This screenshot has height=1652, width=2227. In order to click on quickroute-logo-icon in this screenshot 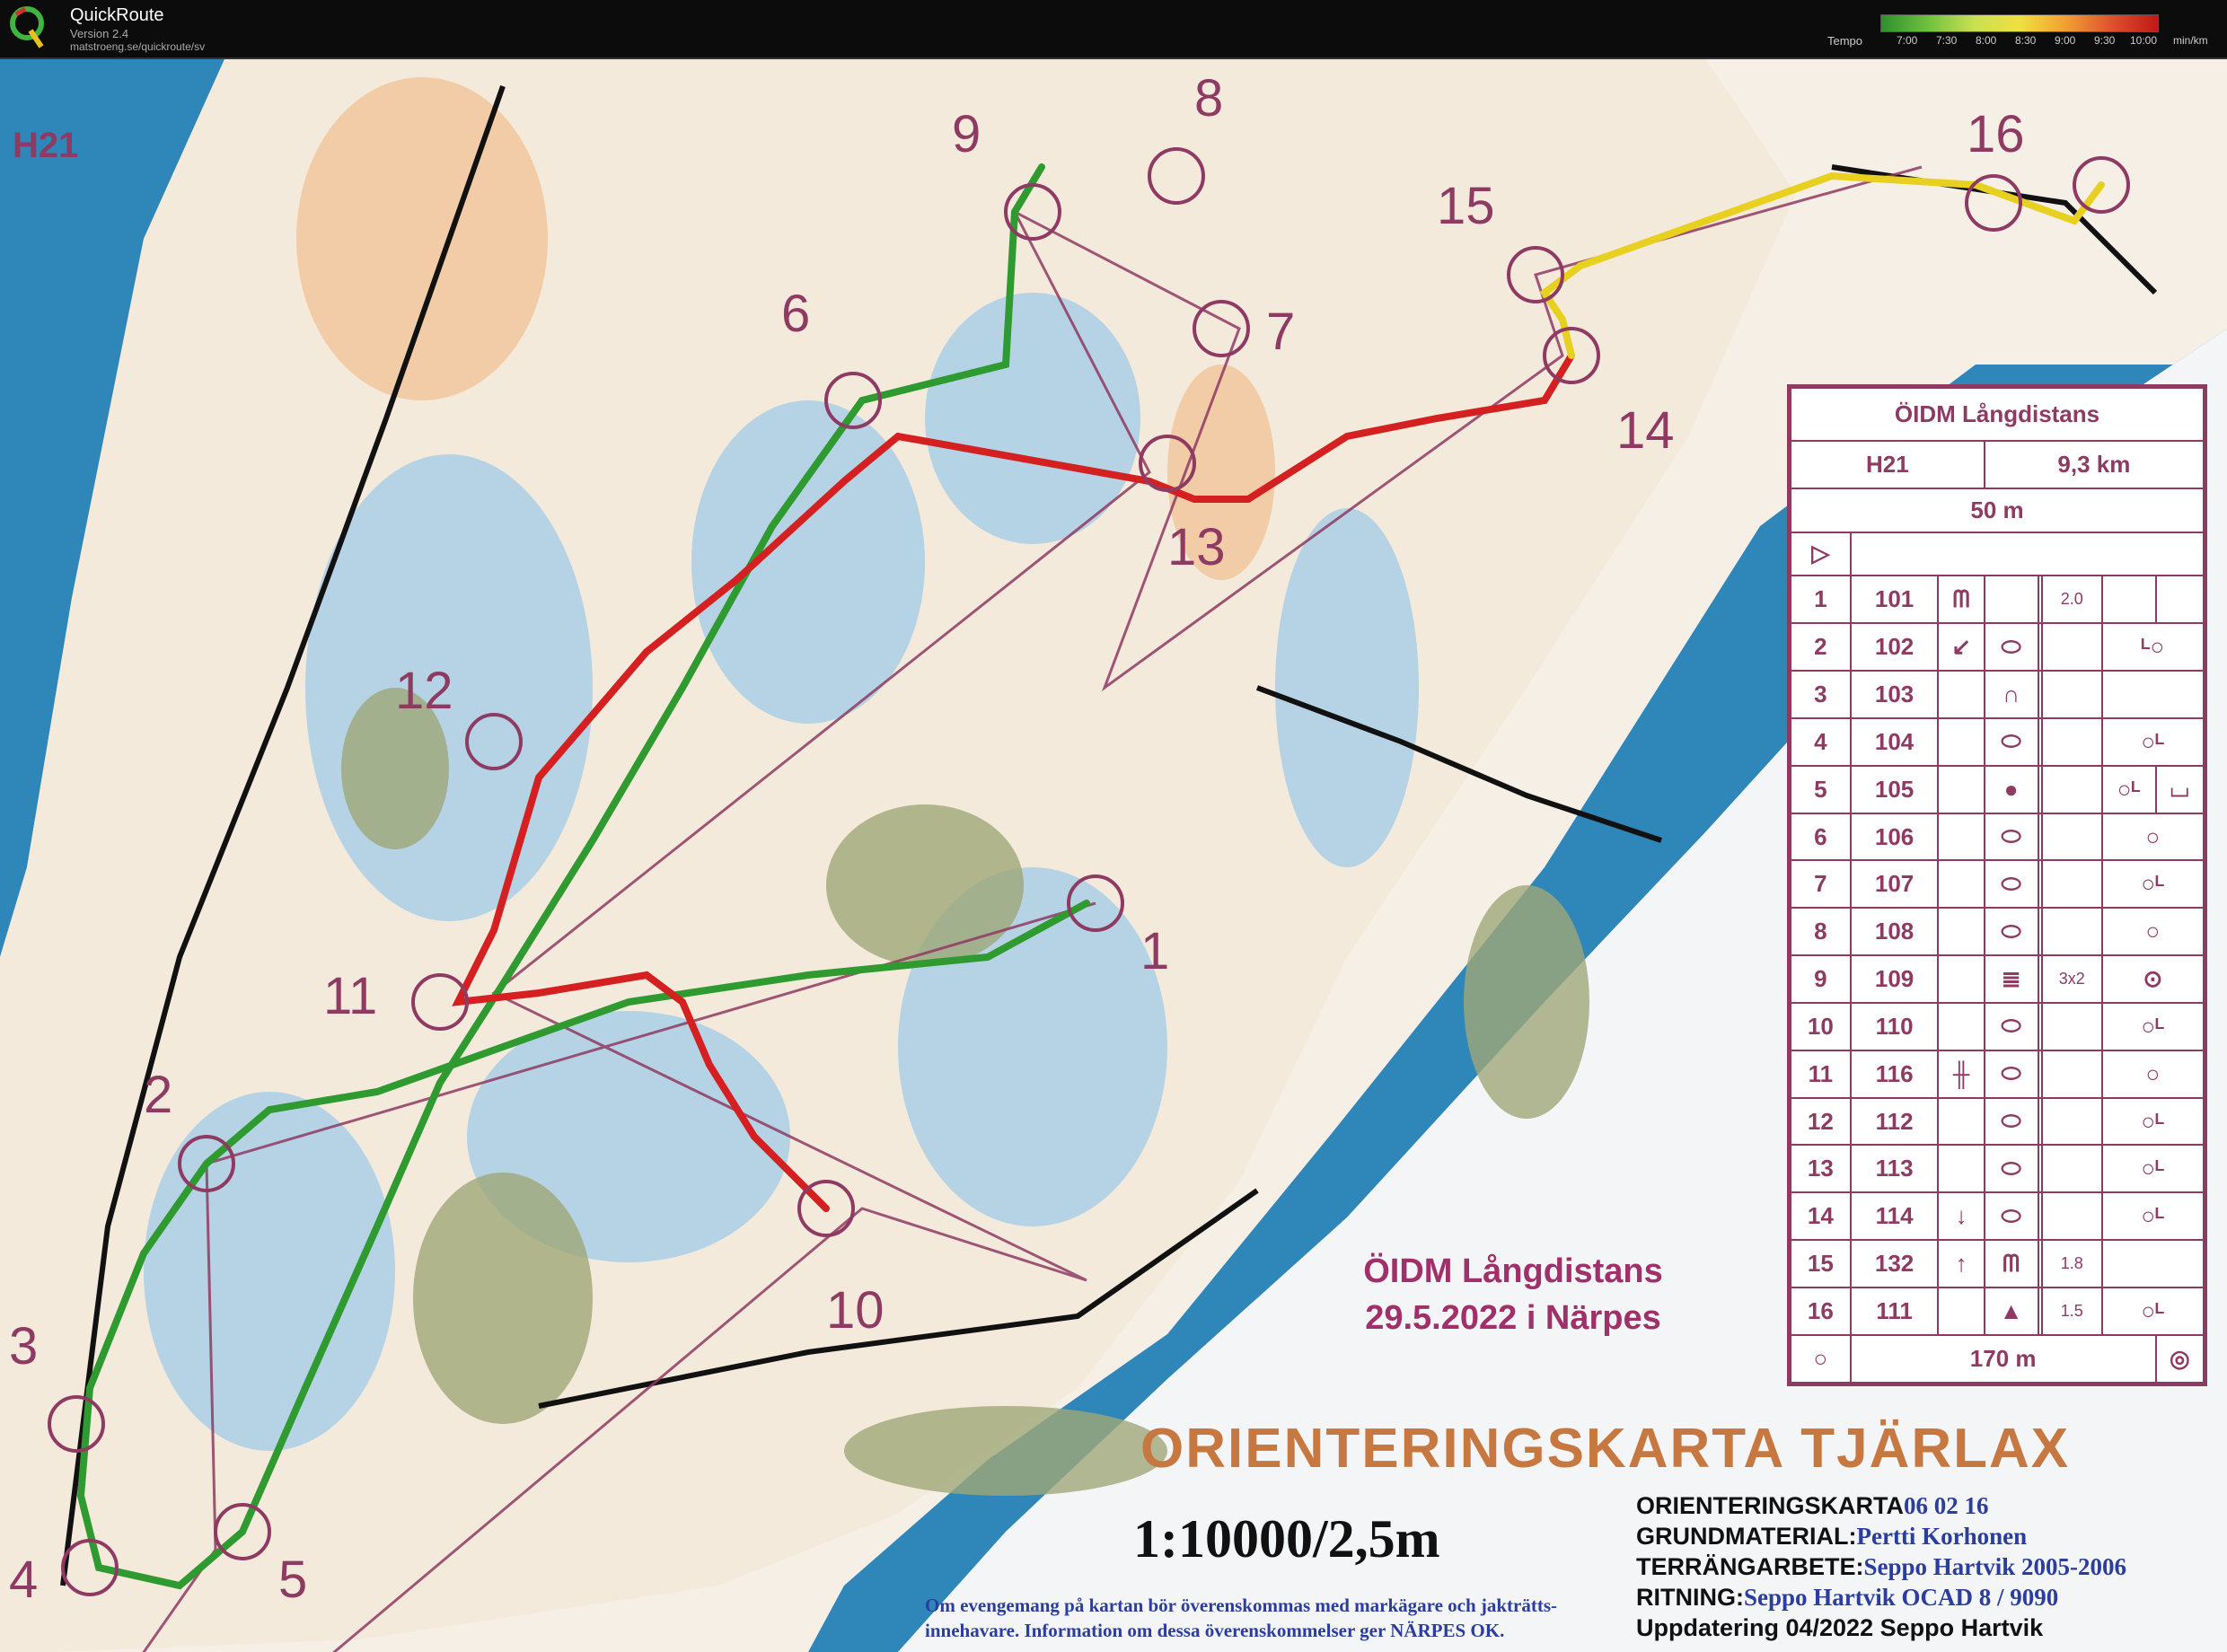, I will do `click(27, 27)`.